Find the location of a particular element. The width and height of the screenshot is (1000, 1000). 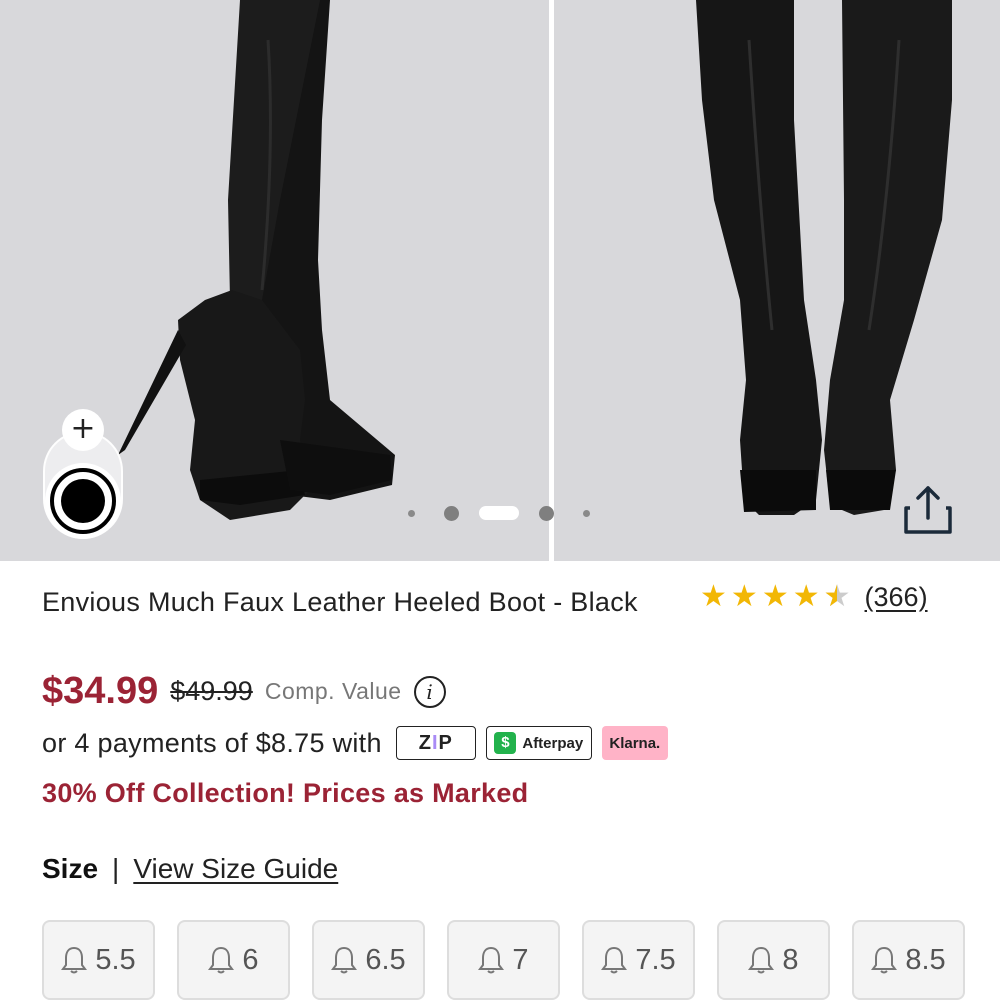

size-option: 6.5 is located at coordinates (368, 960).